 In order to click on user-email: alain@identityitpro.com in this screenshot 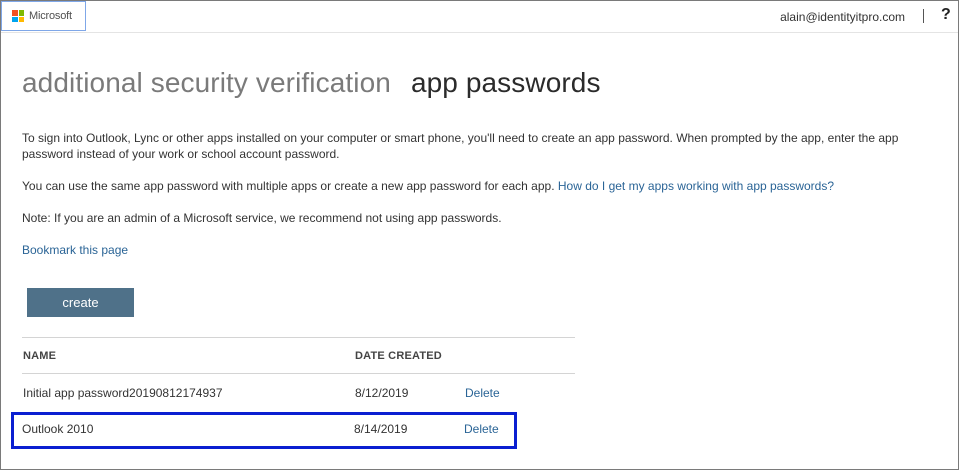, I will do `click(842, 17)`.